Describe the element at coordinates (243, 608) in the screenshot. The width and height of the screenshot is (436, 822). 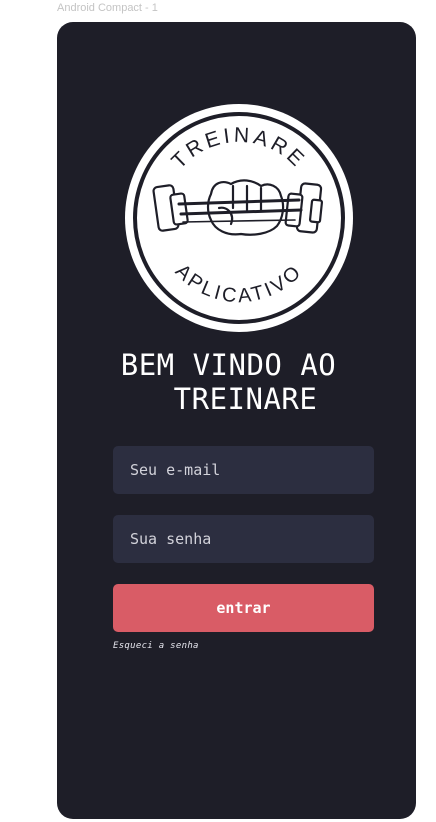
I see `enter-button: entrar` at that location.